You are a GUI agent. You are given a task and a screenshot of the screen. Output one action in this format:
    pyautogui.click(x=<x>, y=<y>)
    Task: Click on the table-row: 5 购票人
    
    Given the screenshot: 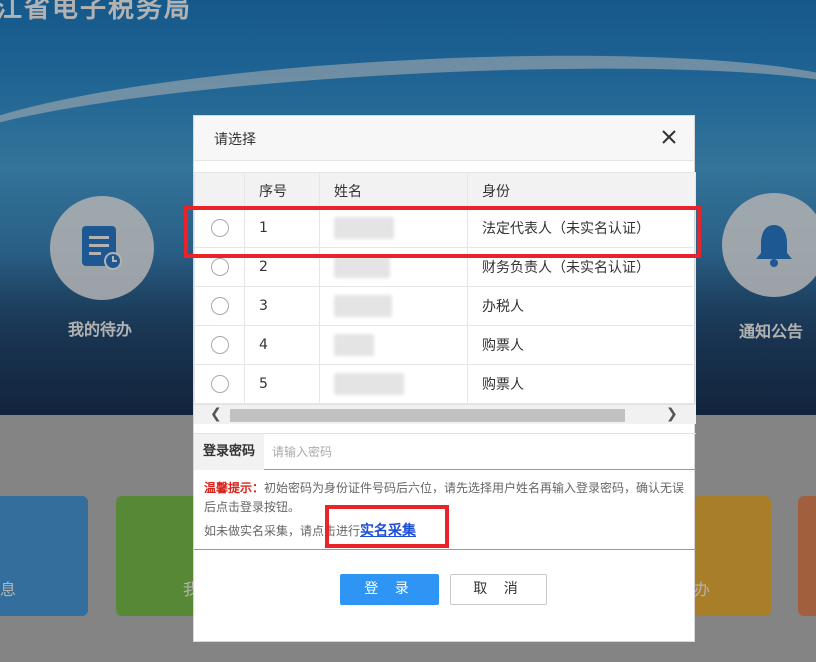 What is the action you would take?
    pyautogui.click(x=445, y=384)
    